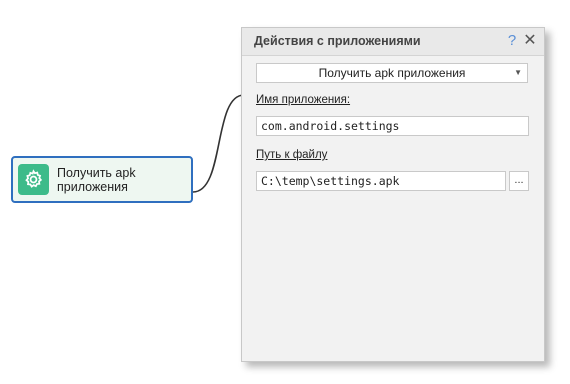 The width and height of the screenshot is (570, 384). I want to click on action-select: Получить apk приложения ▼, so click(392, 73).